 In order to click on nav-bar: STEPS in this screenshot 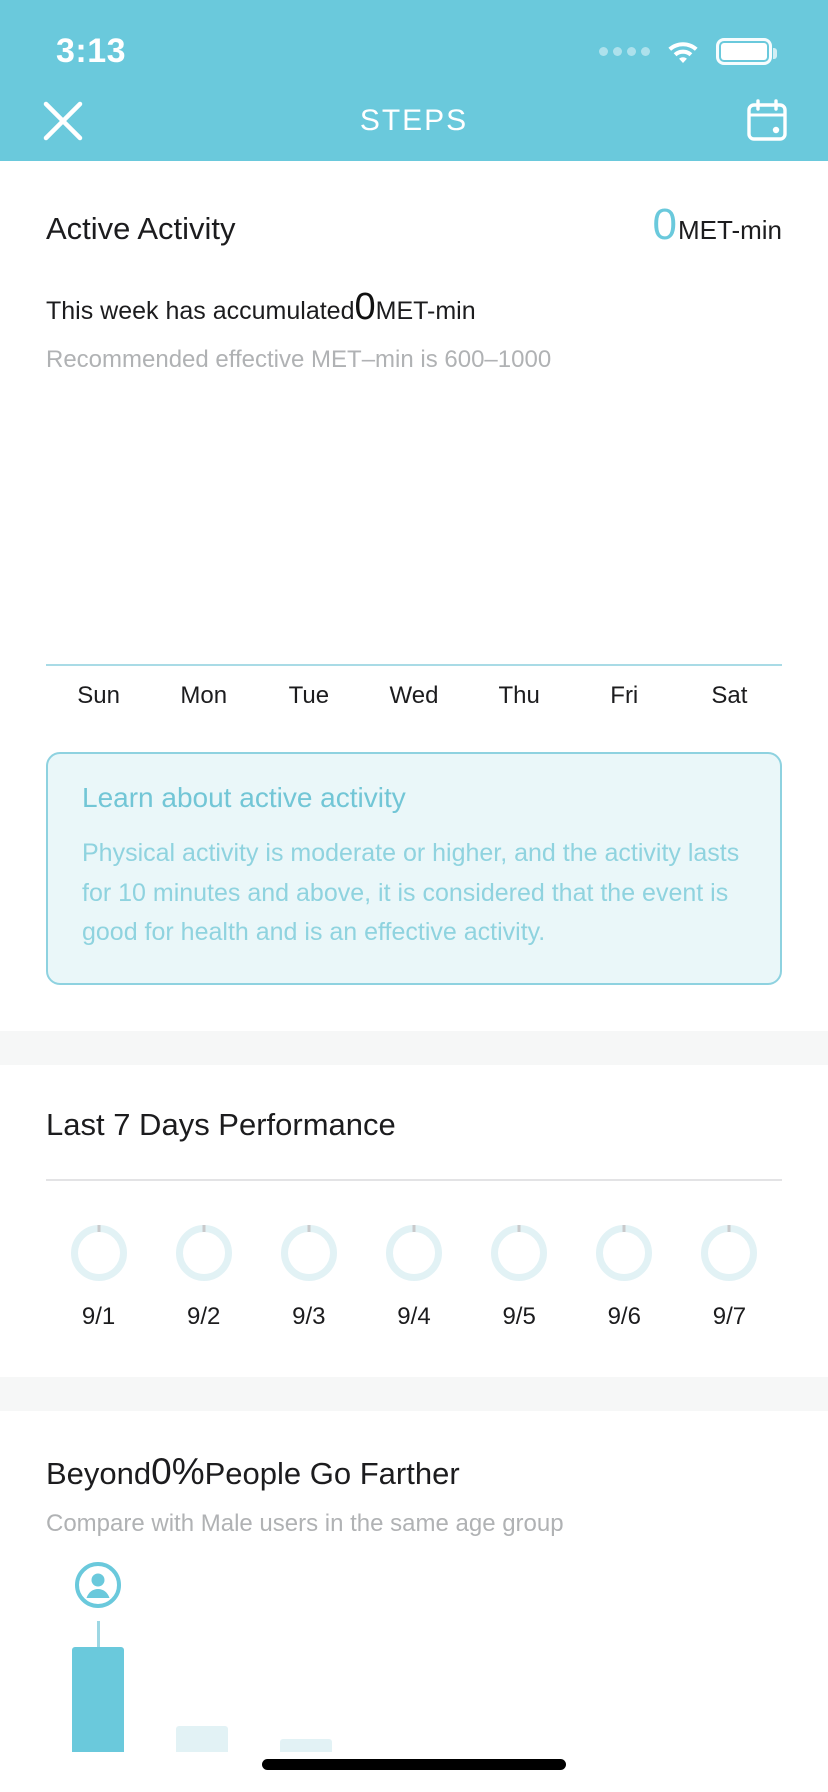, I will do `click(414, 124)`.